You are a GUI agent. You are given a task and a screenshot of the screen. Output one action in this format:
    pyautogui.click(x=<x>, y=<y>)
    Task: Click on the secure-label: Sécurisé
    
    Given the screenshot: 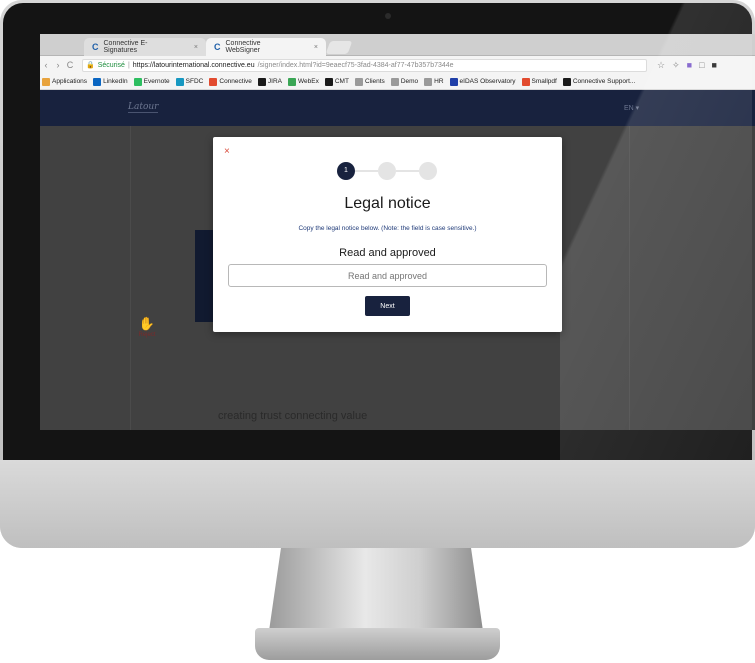 What is the action you would take?
    pyautogui.click(x=111, y=65)
    